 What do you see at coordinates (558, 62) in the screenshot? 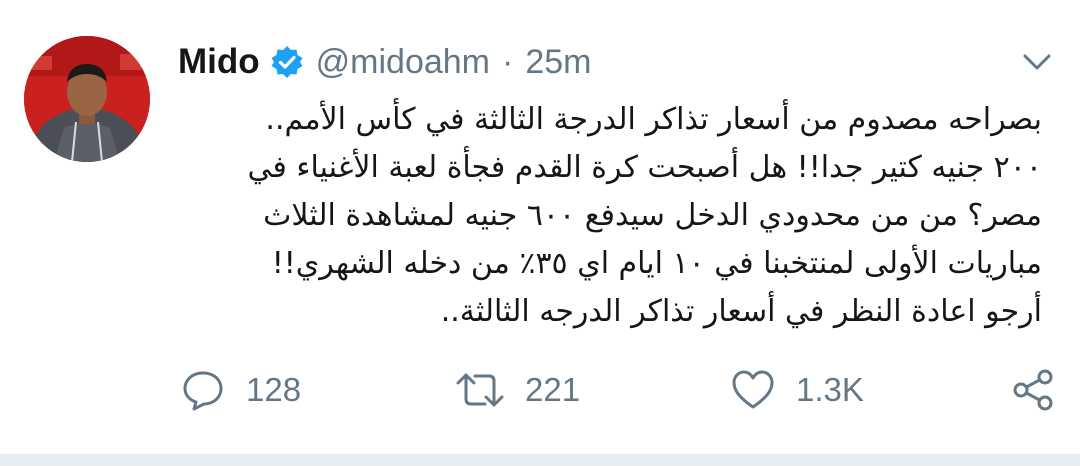
I see `timestamp: 25m` at bounding box center [558, 62].